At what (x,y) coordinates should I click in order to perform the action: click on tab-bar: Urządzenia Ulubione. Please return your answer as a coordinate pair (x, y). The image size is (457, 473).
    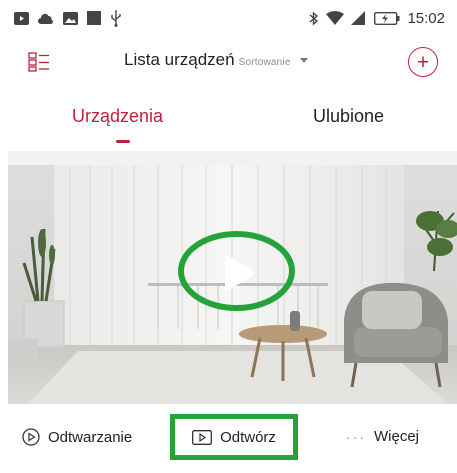
    Looking at the image, I should click on (228, 123).